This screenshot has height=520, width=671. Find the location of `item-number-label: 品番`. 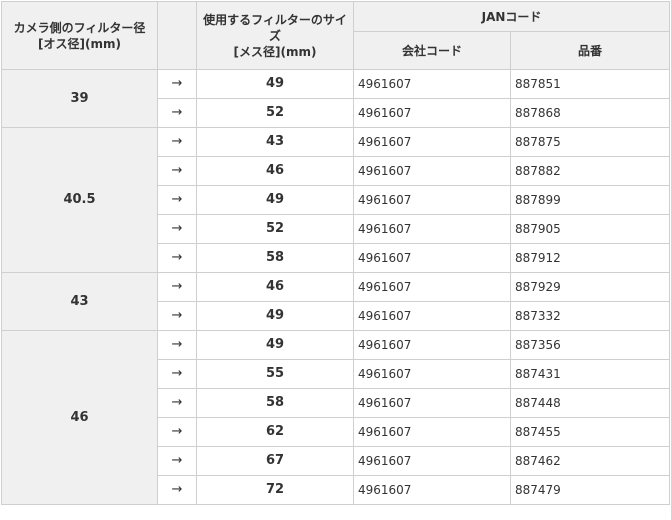

item-number-label: 品番 is located at coordinates (590, 50).